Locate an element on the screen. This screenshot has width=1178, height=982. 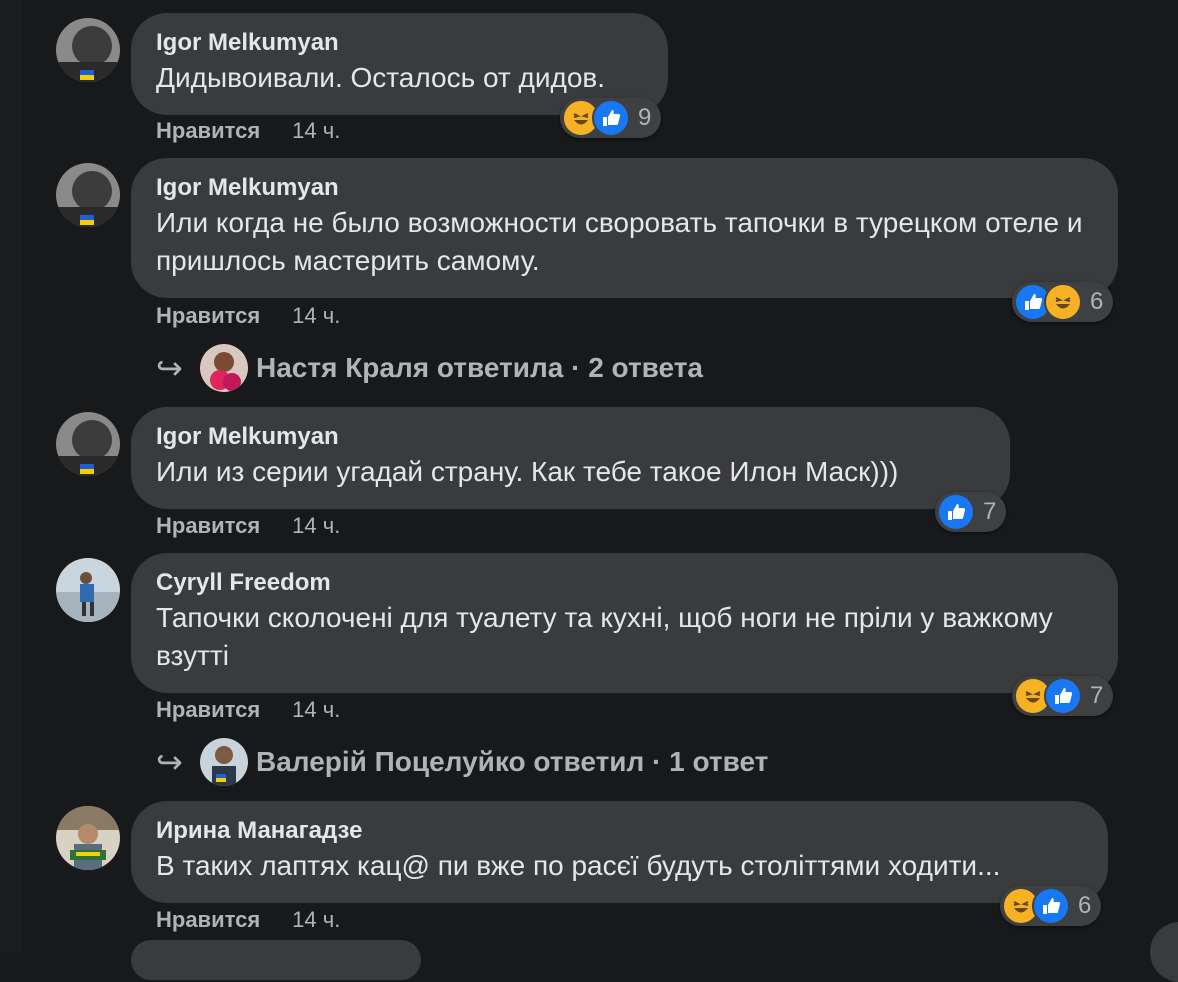
comment-author: Ирина Манагадзе is located at coordinates (620, 831).